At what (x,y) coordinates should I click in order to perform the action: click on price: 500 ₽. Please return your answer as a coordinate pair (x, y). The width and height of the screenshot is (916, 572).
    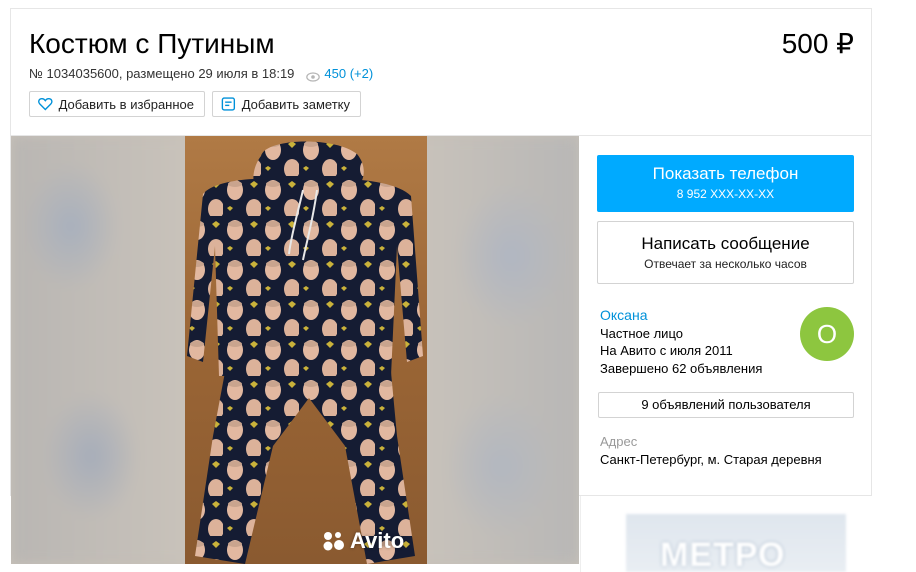
    Looking at the image, I should click on (817, 43).